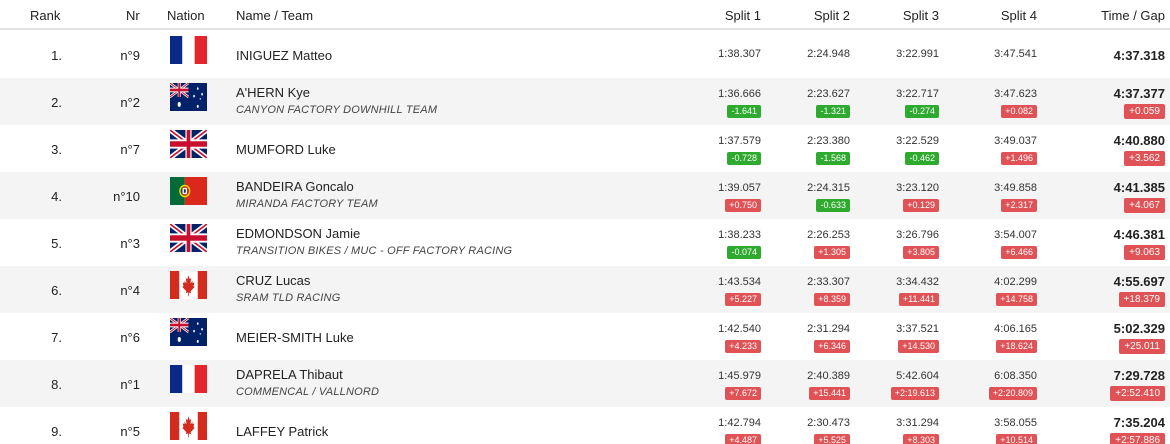 This screenshot has width=1170, height=444. Describe the element at coordinates (130, 384) in the screenshot. I see `bib-number: n°1` at that location.